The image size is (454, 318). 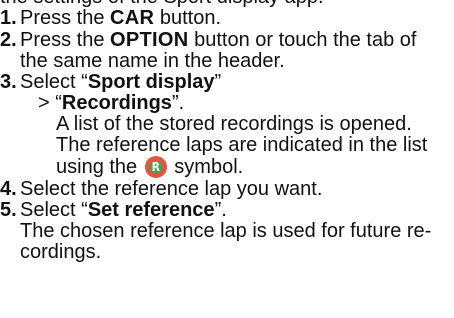 What do you see at coordinates (8, 188) in the screenshot?
I see `step-number: 4.` at bounding box center [8, 188].